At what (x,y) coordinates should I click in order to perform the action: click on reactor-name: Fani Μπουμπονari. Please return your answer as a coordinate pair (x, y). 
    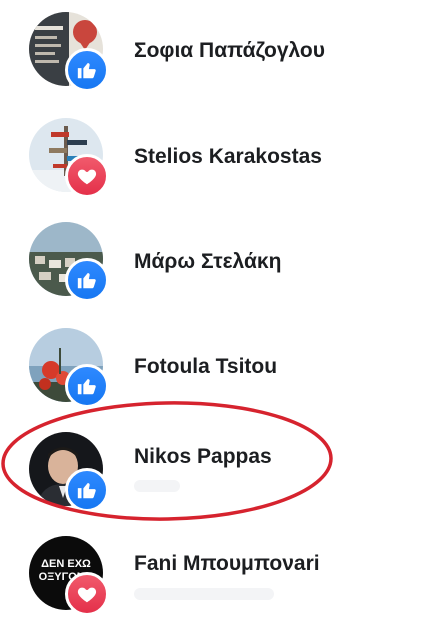
    Looking at the image, I should click on (227, 564).